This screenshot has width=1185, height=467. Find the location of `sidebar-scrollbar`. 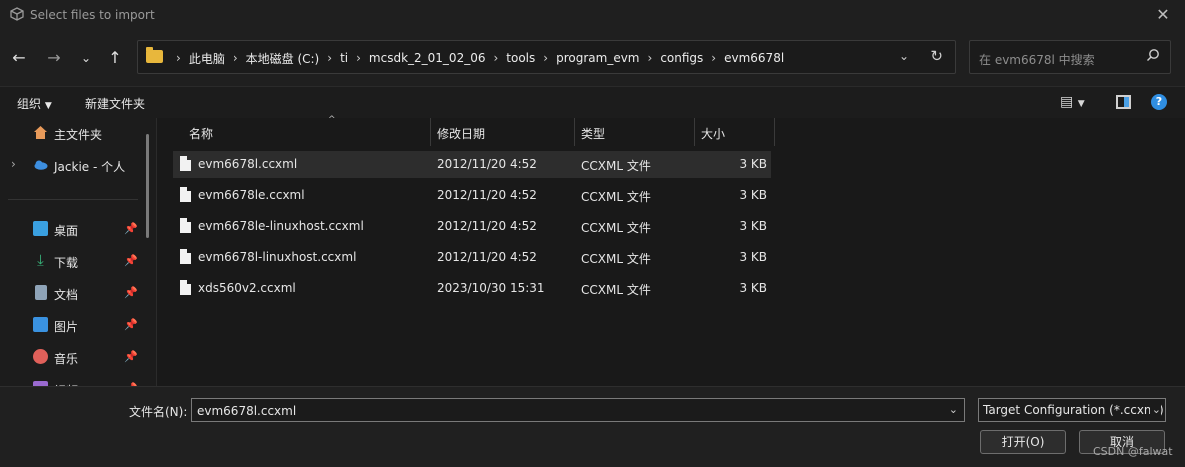

sidebar-scrollbar is located at coordinates (147, 186).